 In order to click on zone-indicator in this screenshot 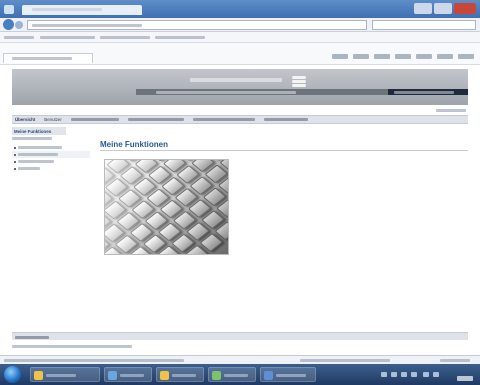, I will do `click(345, 360)`.